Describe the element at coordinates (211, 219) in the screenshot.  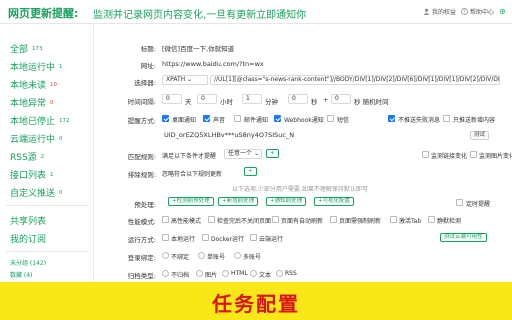
I see `checkbox-keep-page-open` at that location.